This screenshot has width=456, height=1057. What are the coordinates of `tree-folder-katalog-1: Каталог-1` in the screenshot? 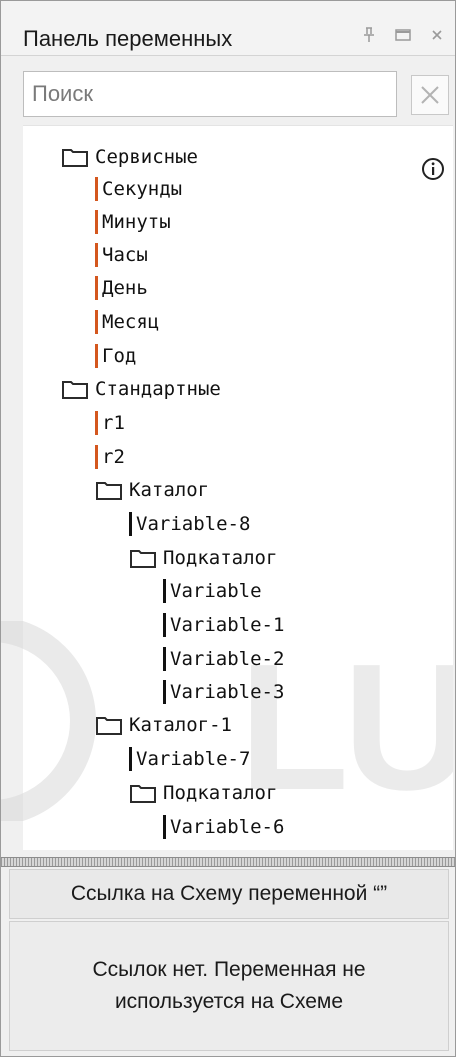 It's located at (163, 725).